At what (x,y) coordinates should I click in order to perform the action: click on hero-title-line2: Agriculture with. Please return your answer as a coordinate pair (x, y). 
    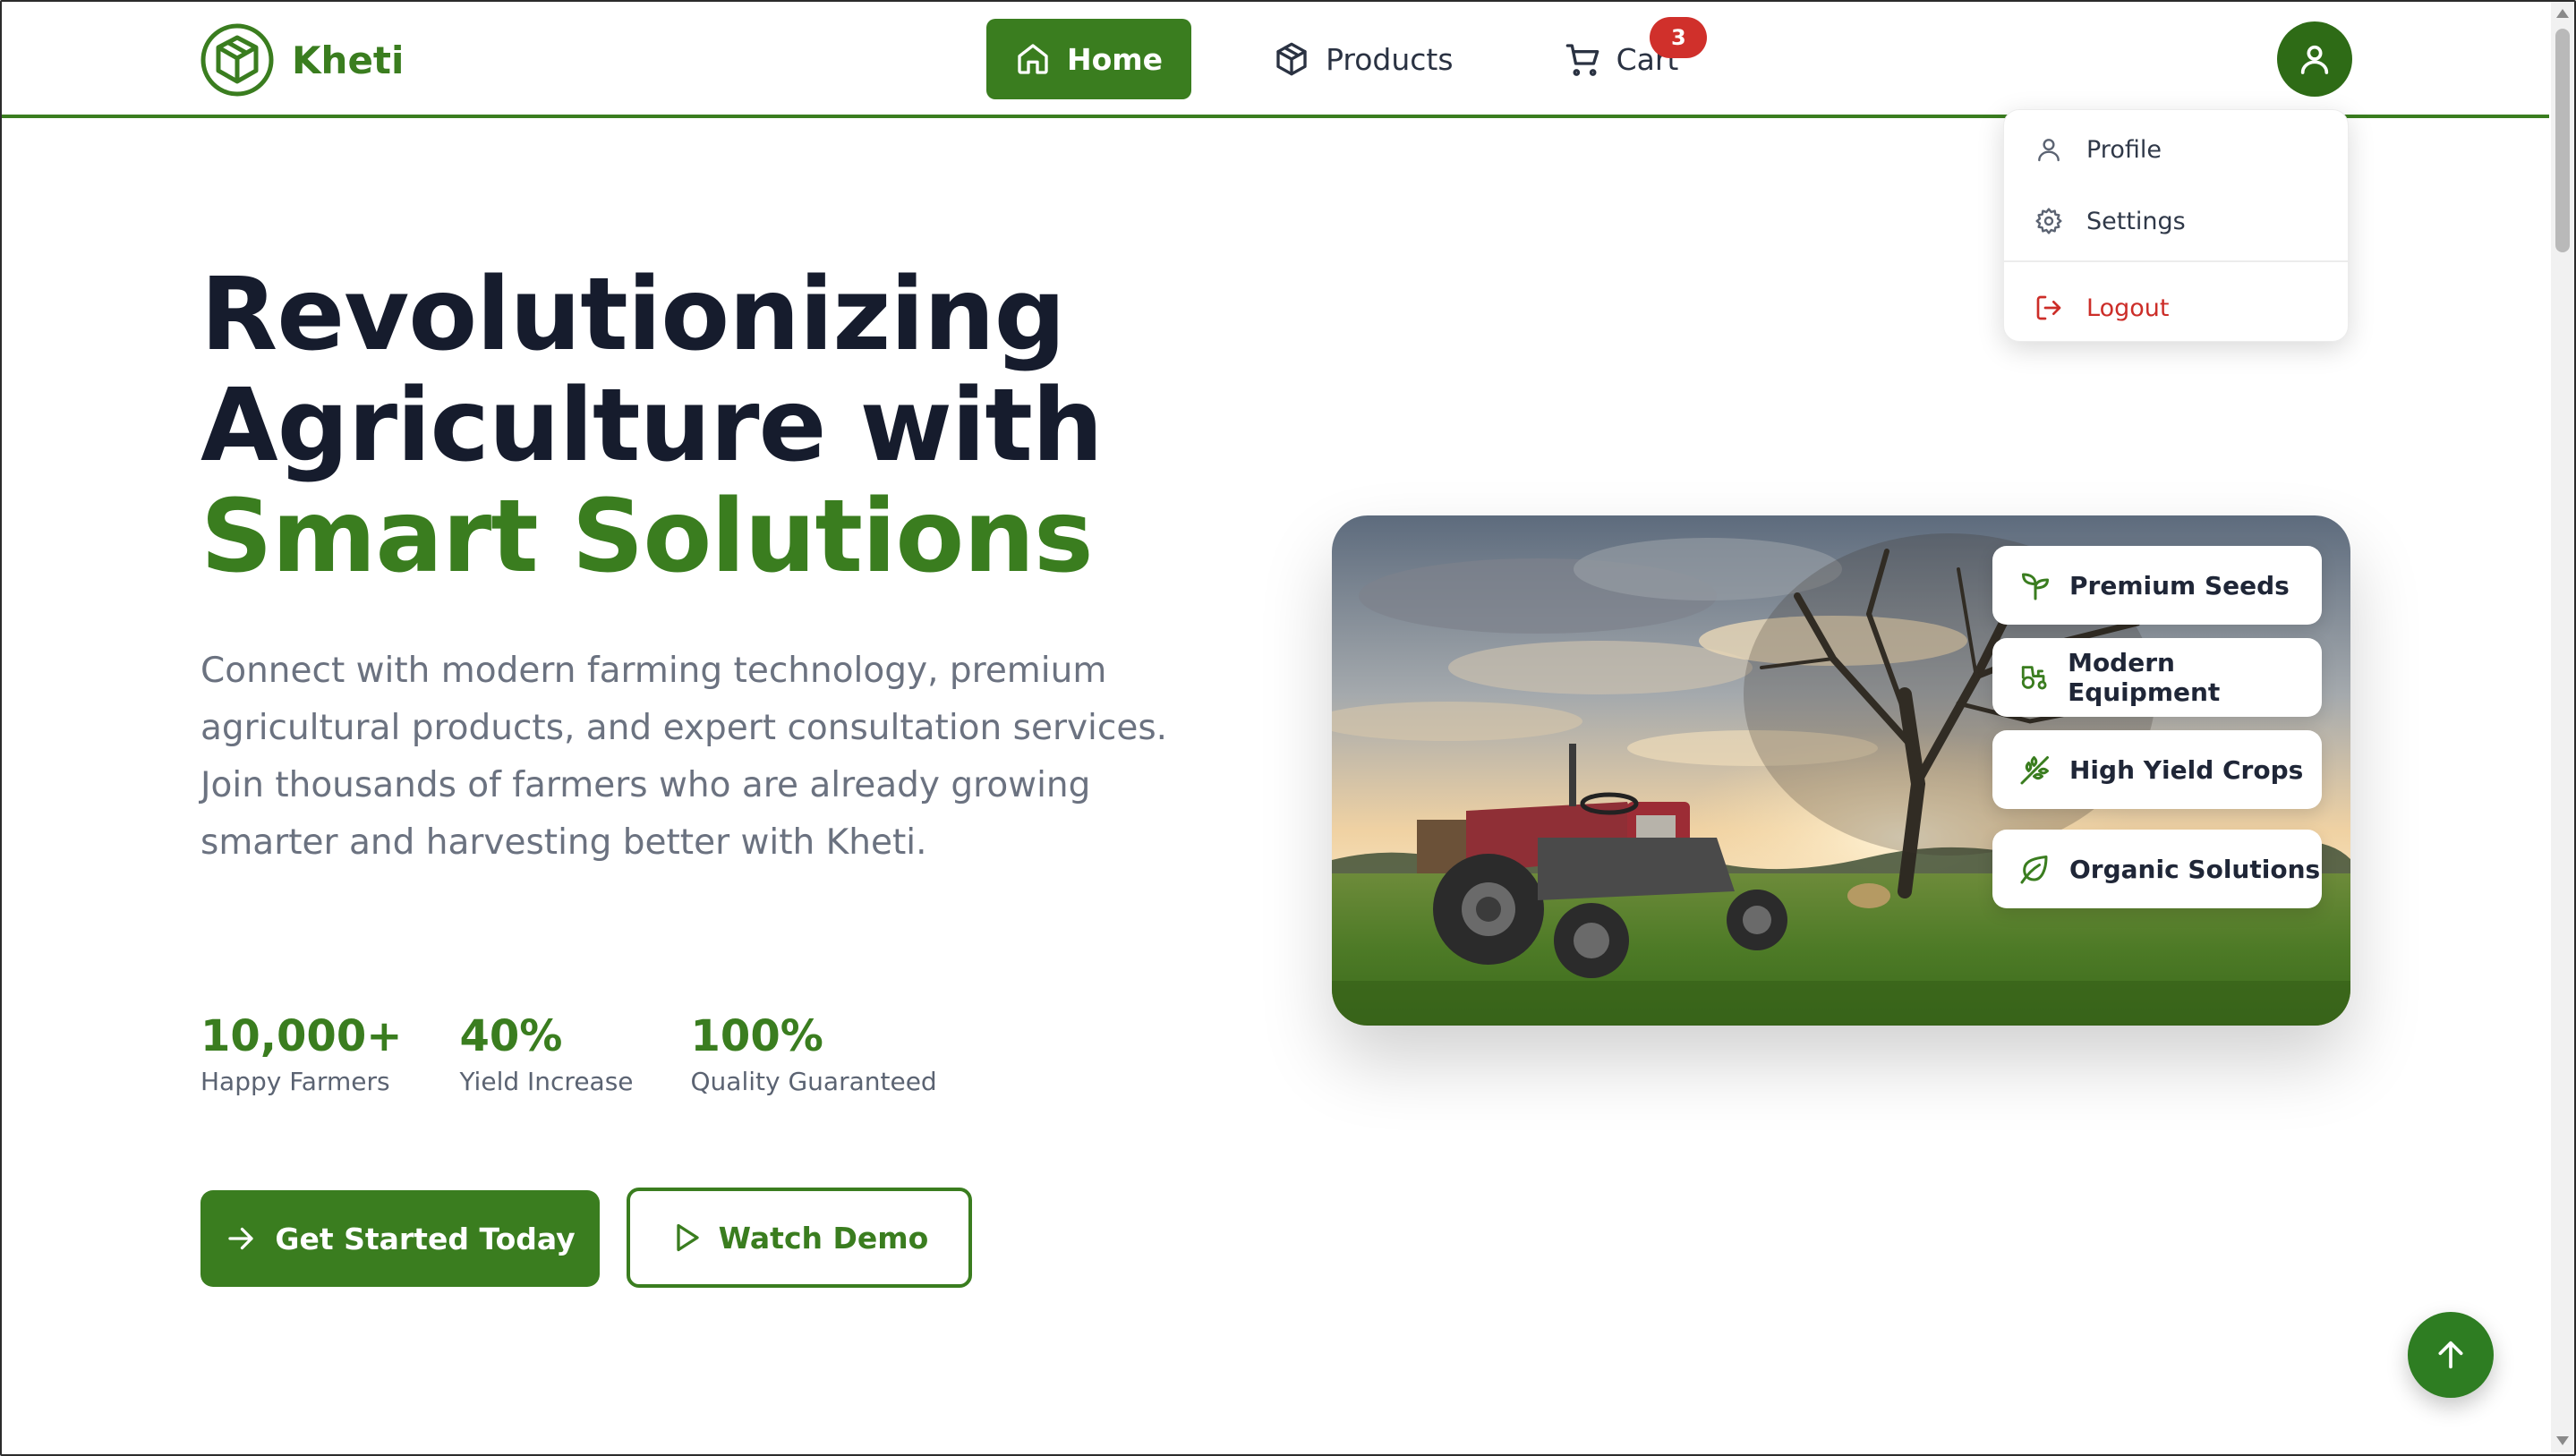
    Looking at the image, I should click on (652, 426).